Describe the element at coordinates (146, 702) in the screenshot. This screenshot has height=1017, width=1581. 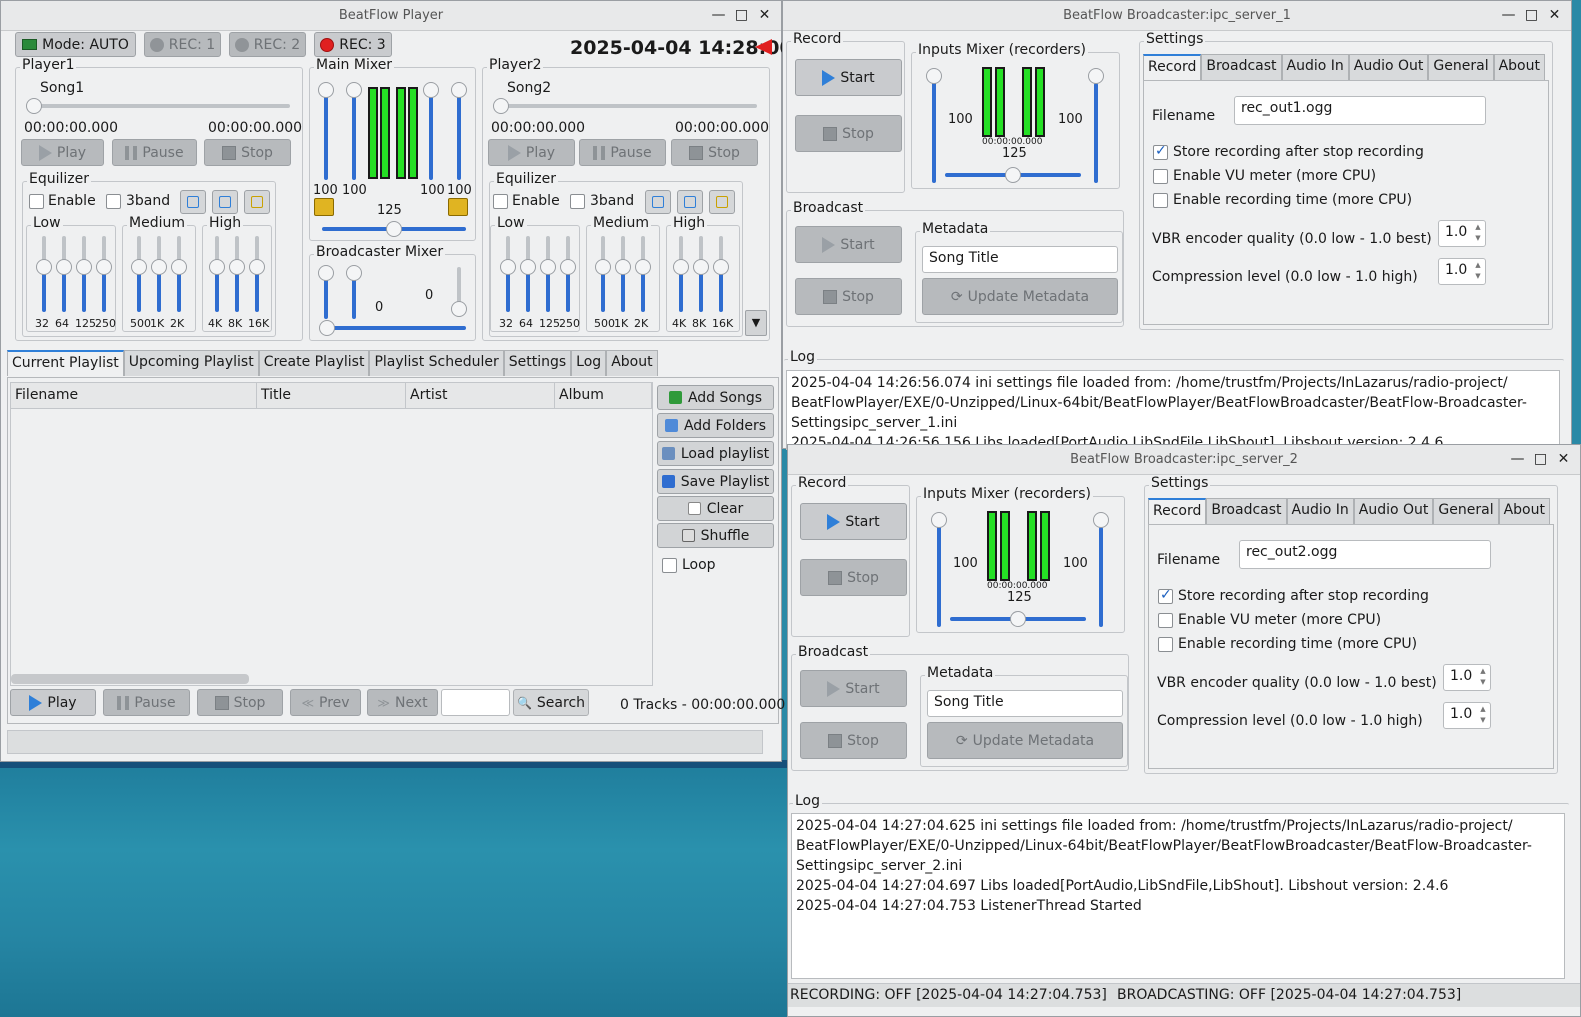
I see `playlist-pause-button: Pause` at that location.